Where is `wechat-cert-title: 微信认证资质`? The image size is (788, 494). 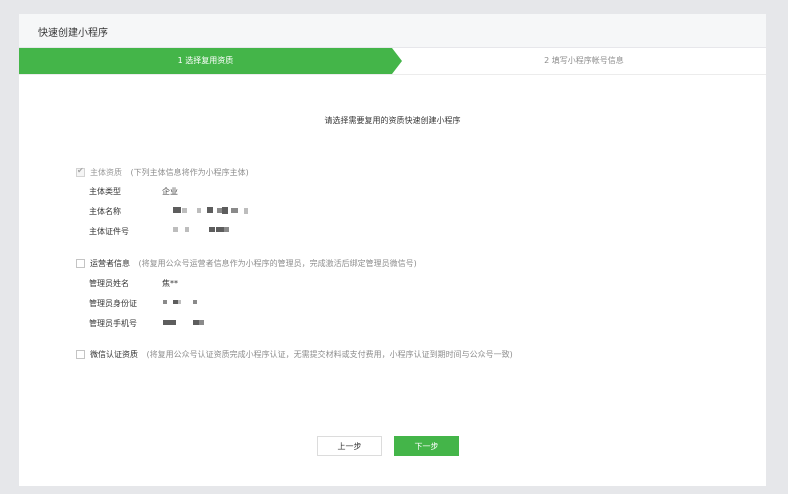 wechat-cert-title: 微信认证资质 is located at coordinates (114, 354).